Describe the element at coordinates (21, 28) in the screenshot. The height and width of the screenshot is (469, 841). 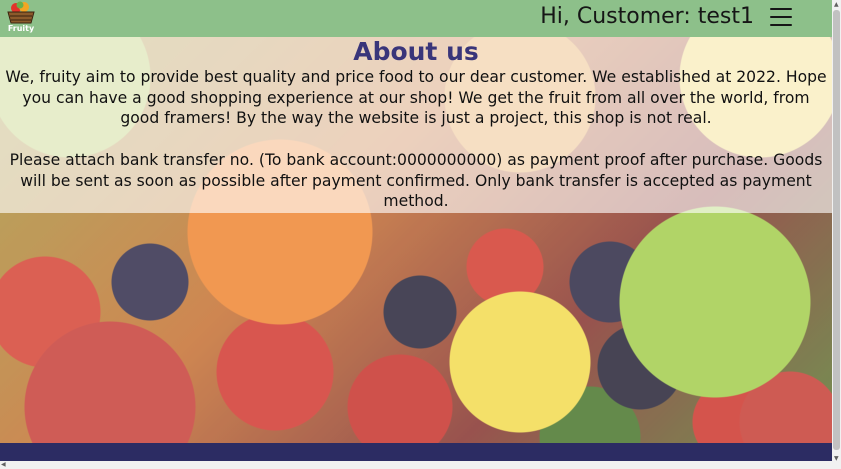
I see `logo-text: Fruity` at that location.